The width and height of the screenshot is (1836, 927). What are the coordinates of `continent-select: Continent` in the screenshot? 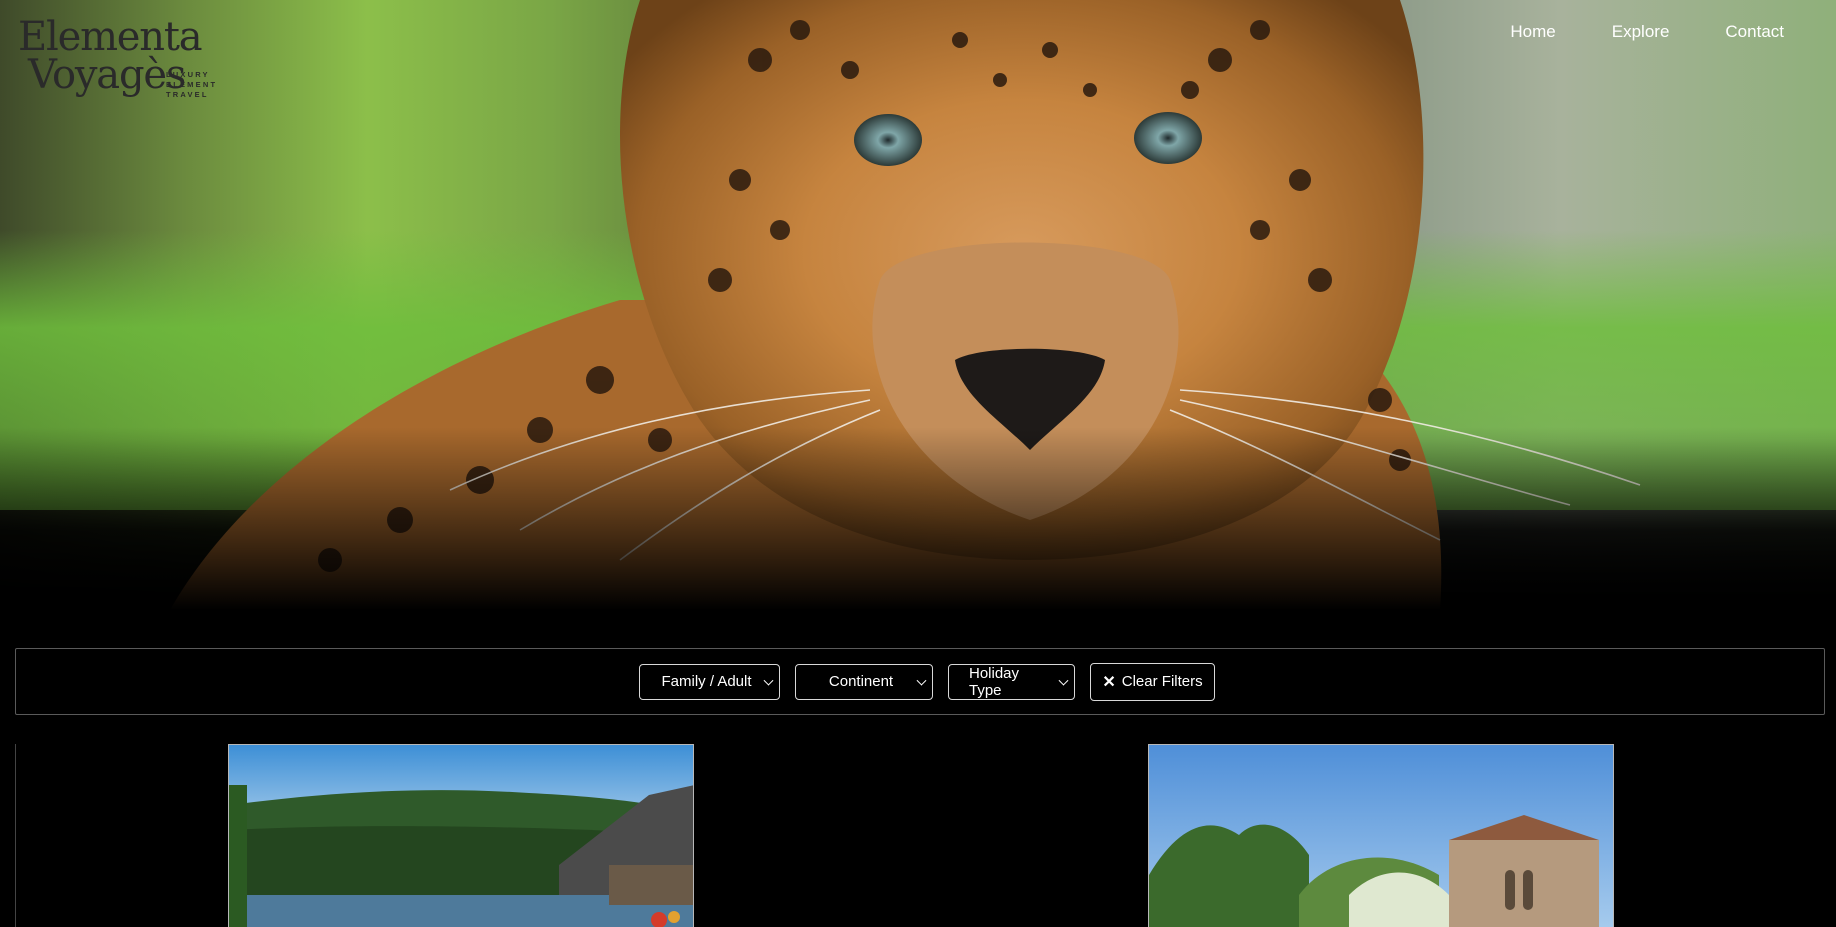 It's located at (864, 681).